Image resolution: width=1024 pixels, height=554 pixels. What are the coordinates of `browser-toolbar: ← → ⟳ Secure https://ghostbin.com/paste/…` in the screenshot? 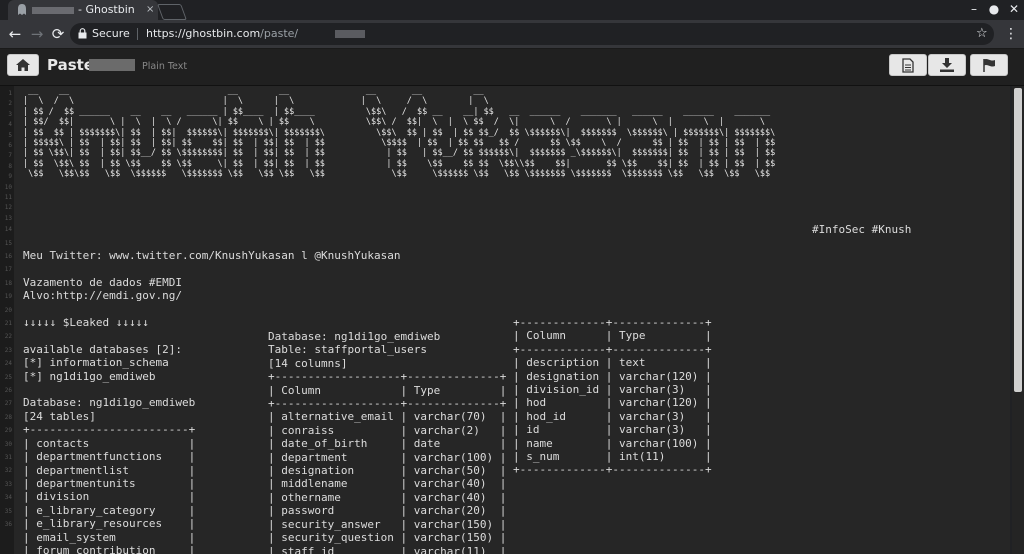 It's located at (512, 34).